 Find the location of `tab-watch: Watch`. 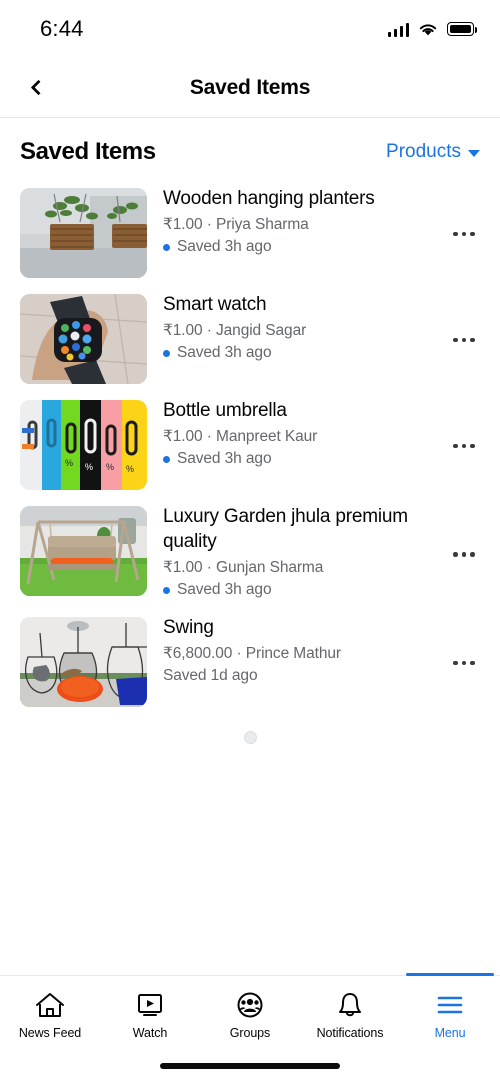

tab-watch: Watch is located at coordinates (150, 1008).